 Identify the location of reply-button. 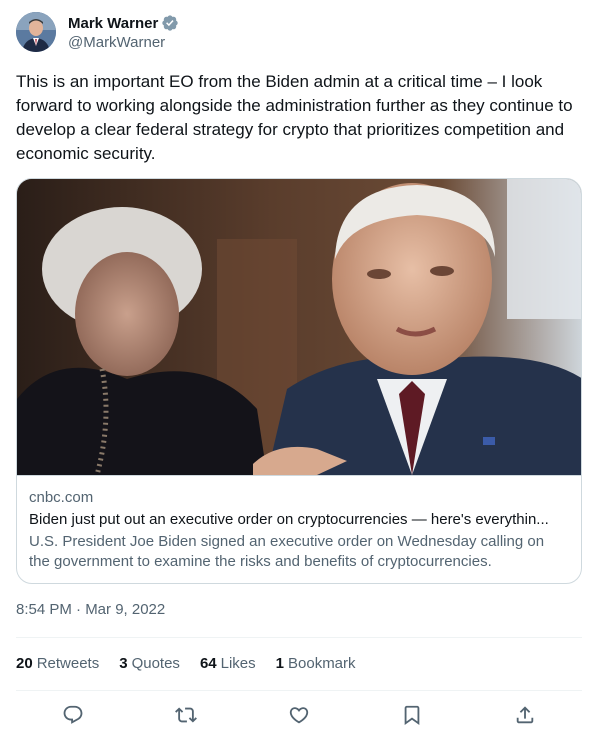
(73, 715).